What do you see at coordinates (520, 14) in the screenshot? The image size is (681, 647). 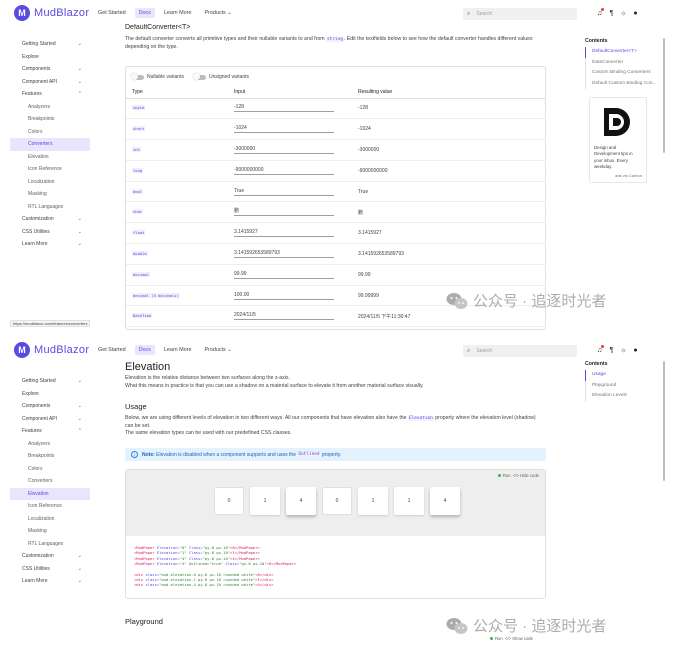 I see `search-input: ⌕ Search` at bounding box center [520, 14].